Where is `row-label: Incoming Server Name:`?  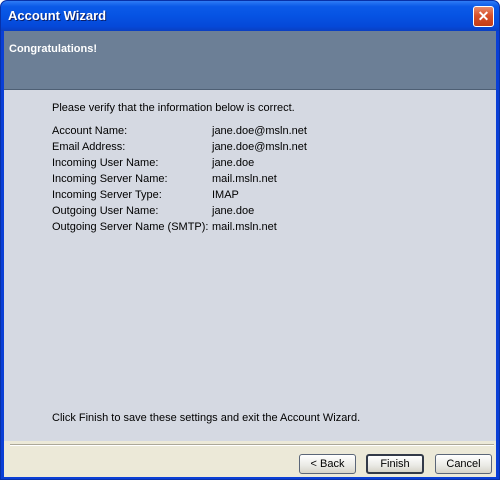
row-label: Incoming Server Name: is located at coordinates (110, 179).